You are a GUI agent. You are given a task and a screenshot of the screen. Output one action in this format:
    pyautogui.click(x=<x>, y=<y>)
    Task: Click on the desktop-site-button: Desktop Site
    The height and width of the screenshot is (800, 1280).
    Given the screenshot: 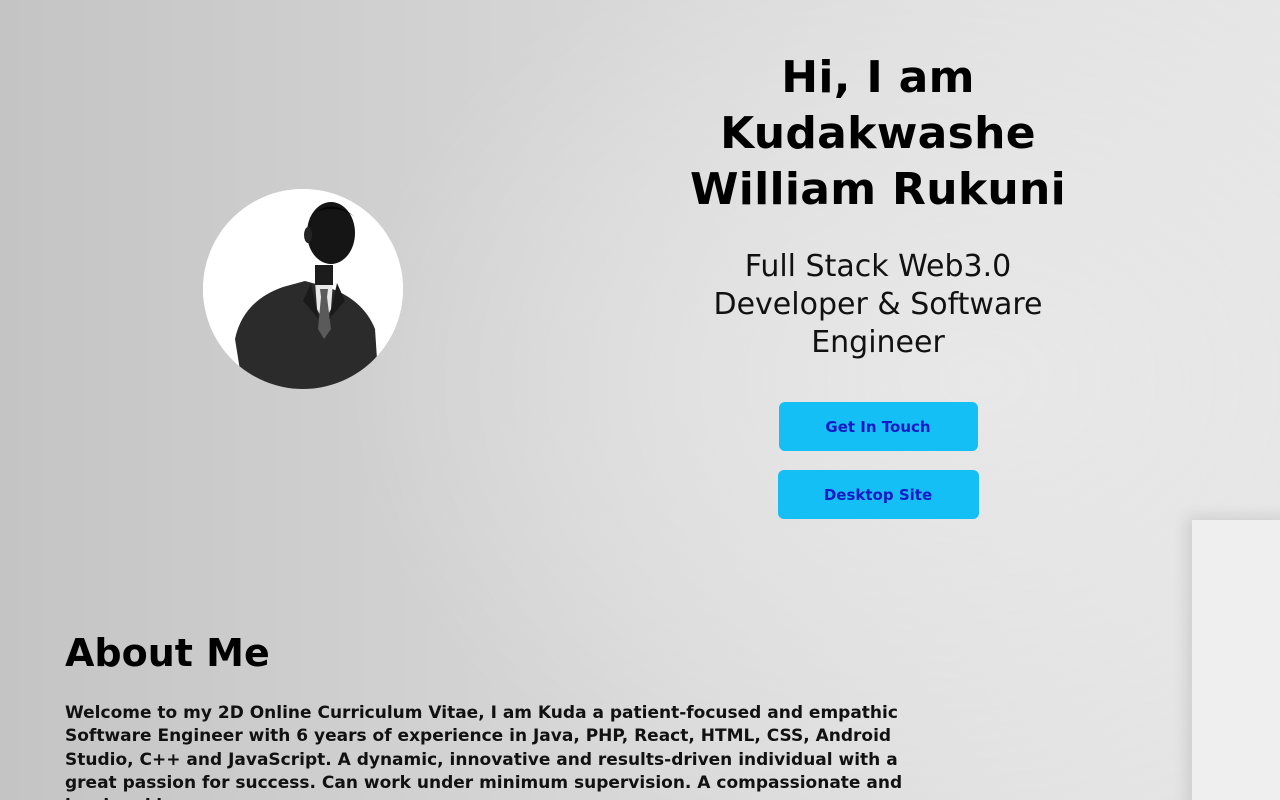 What is the action you would take?
    pyautogui.click(x=878, y=494)
    